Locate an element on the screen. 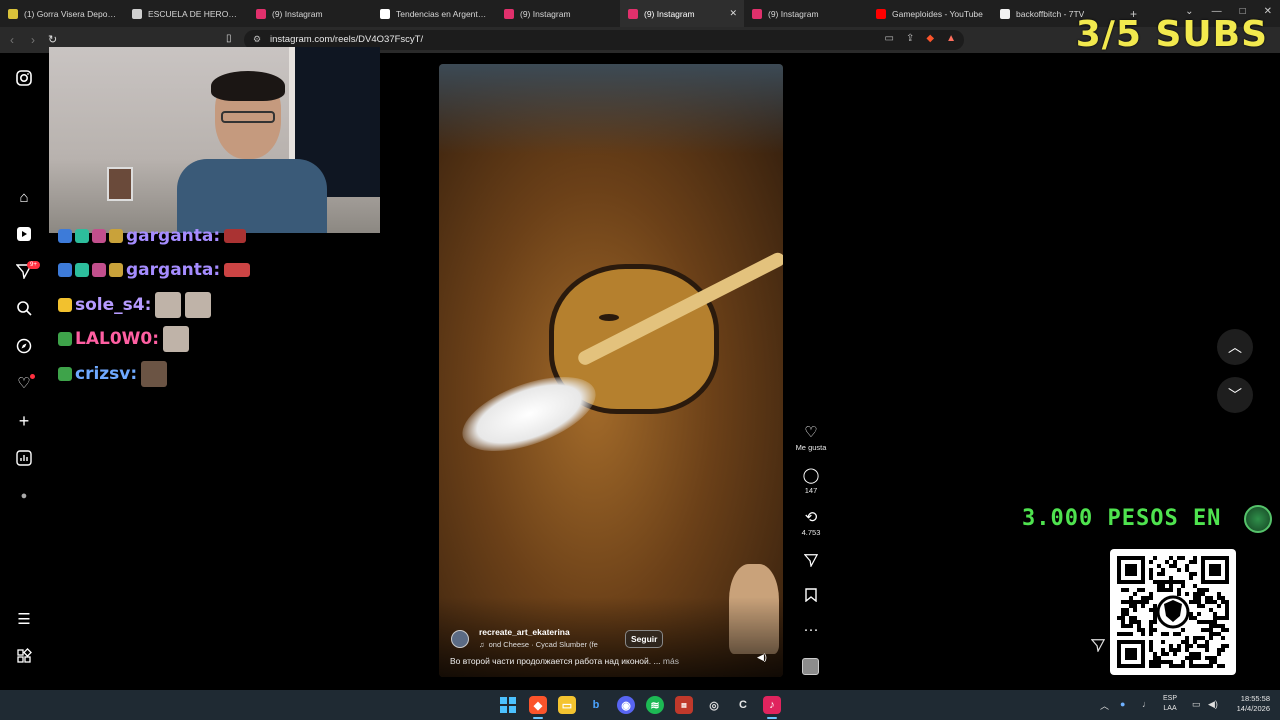 The width and height of the screenshot is (1280, 720). chevron-down-icon: ﹀ is located at coordinates (1235, 395).